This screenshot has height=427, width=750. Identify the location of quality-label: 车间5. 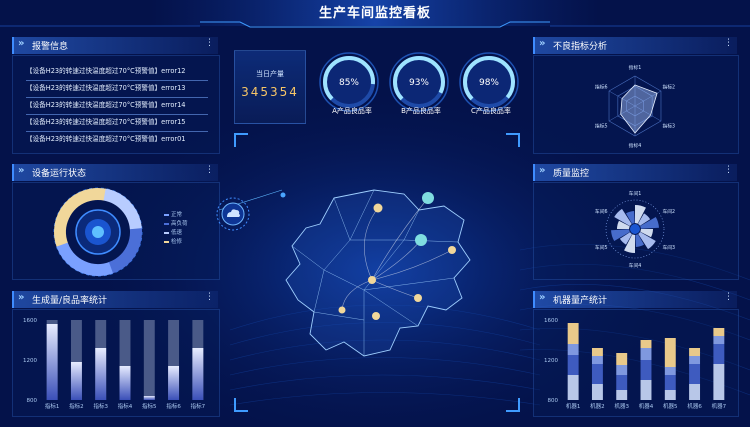
(601, 247).